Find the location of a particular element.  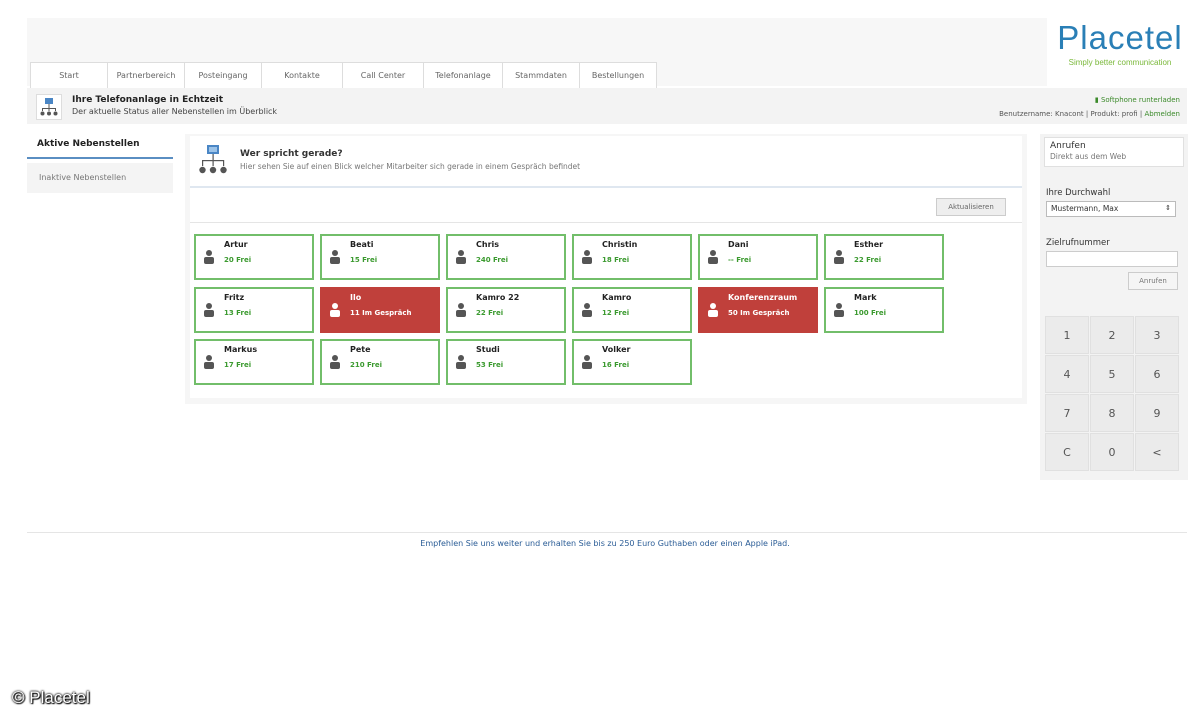

keypad-key-8: 8 is located at coordinates (1112, 413).